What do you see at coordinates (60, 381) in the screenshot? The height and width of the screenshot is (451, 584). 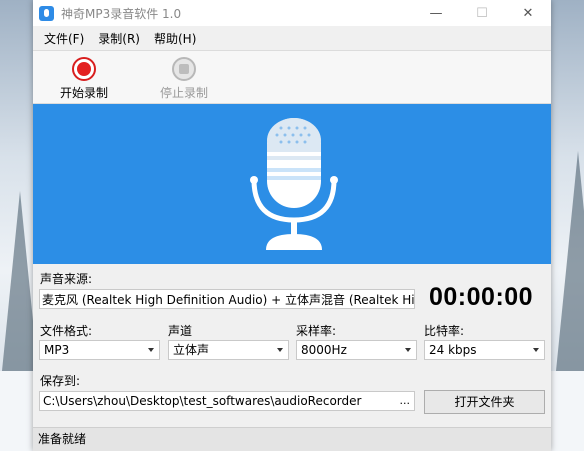 I see `save-label: 保存到:` at bounding box center [60, 381].